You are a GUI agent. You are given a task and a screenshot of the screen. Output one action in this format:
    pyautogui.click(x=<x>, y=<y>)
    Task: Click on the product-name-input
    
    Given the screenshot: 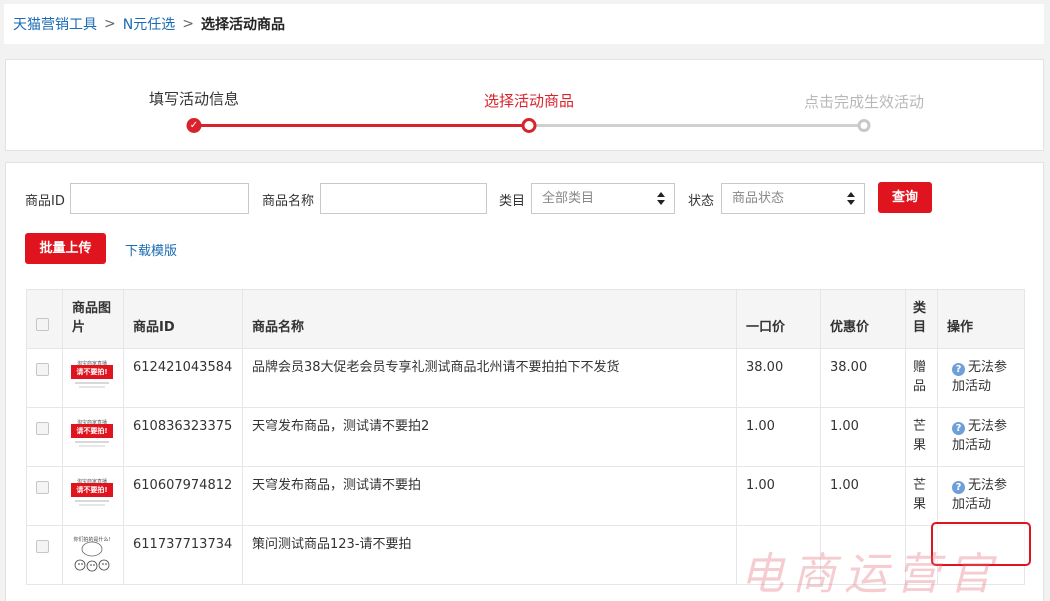 What is the action you would take?
    pyautogui.click(x=403, y=198)
    